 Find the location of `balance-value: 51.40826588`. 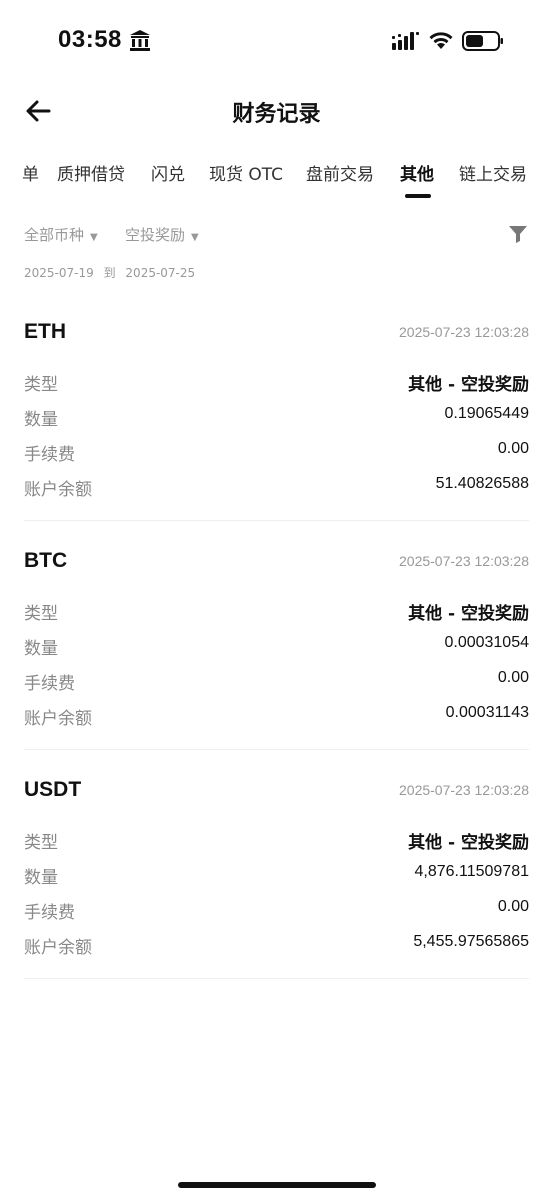

balance-value: 51.40826588 is located at coordinates (482, 483).